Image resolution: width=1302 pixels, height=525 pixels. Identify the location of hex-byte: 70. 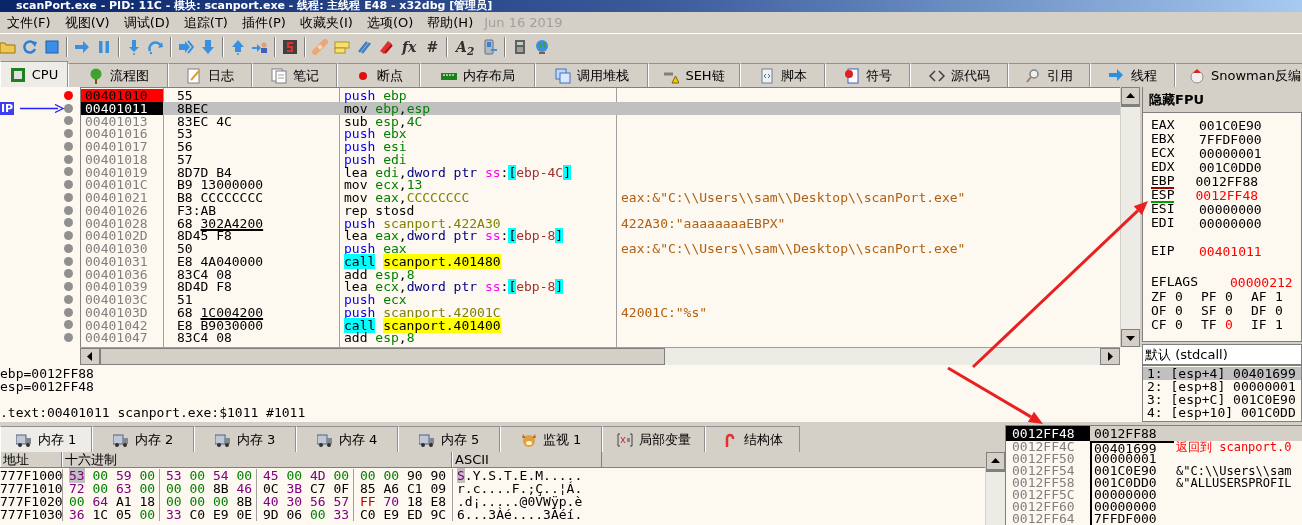
(391, 501).